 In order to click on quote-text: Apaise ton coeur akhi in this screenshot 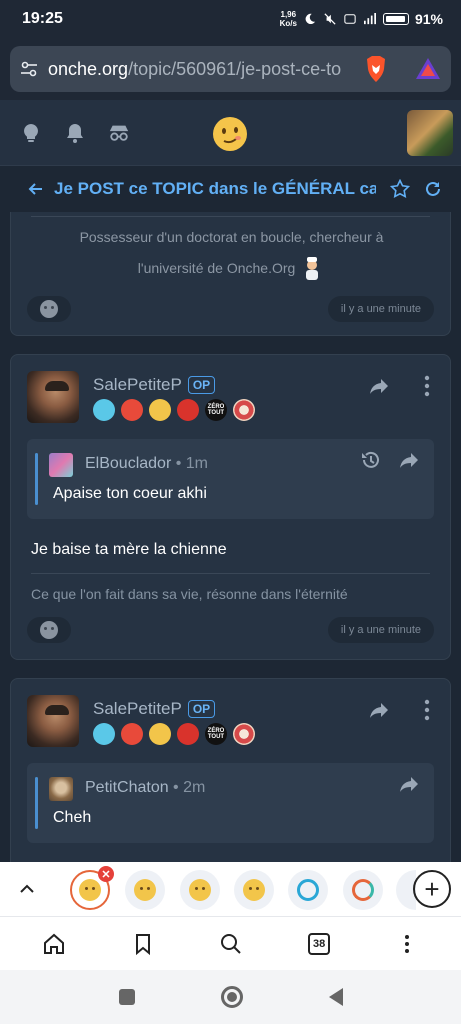, I will do `click(130, 493)`.